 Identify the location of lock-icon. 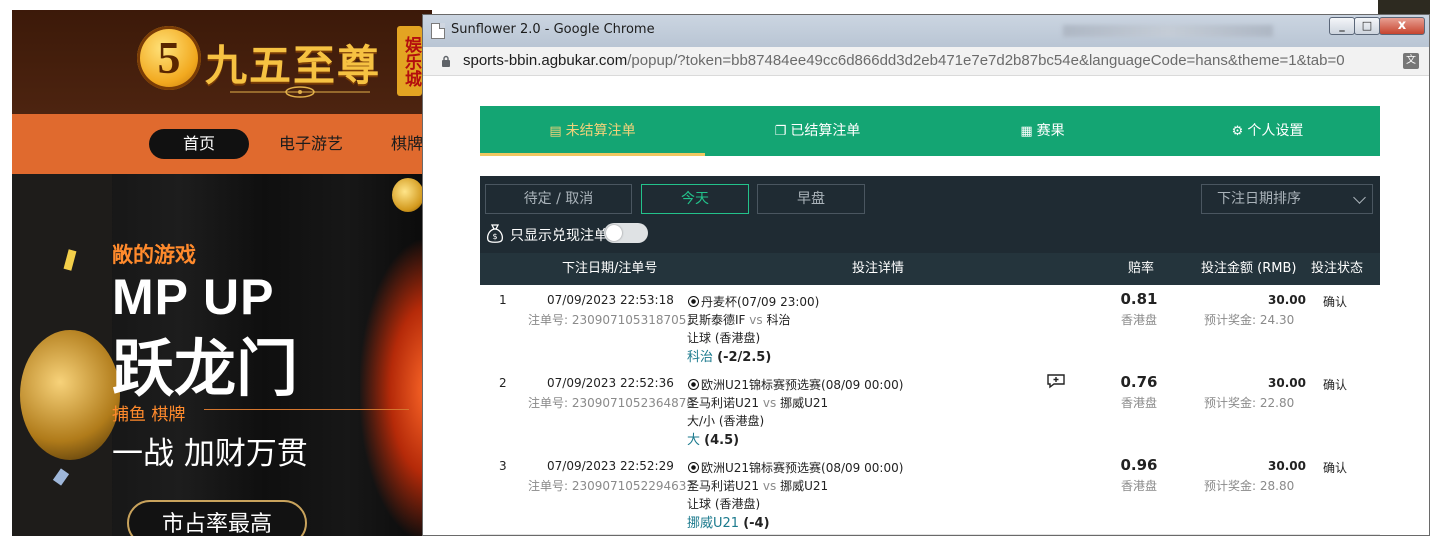
(446, 61).